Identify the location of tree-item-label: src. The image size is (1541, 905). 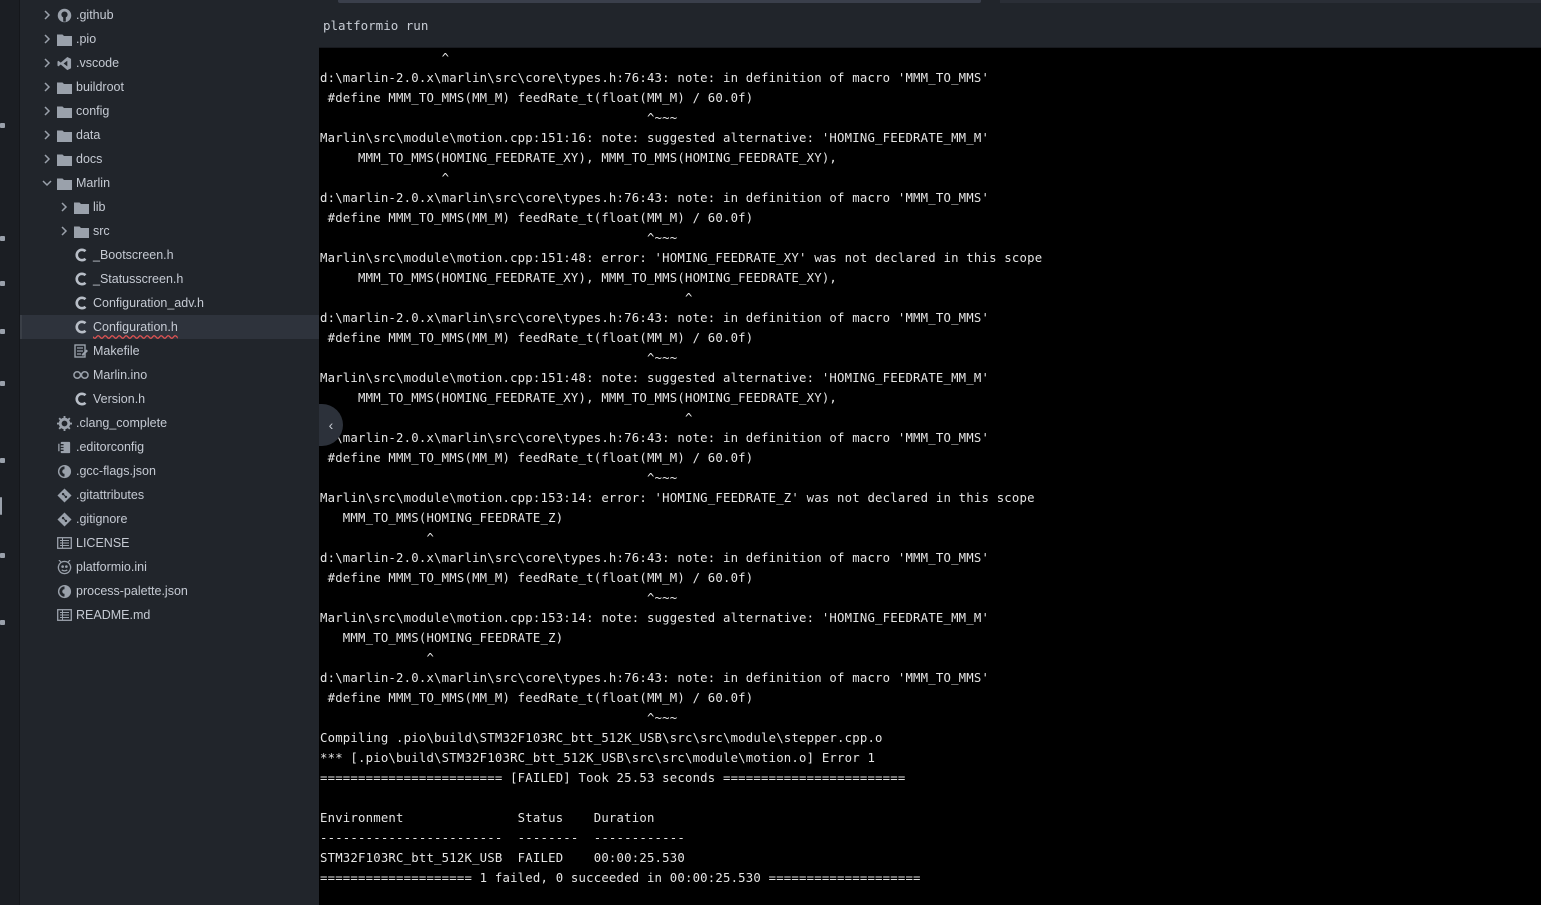
(101, 231).